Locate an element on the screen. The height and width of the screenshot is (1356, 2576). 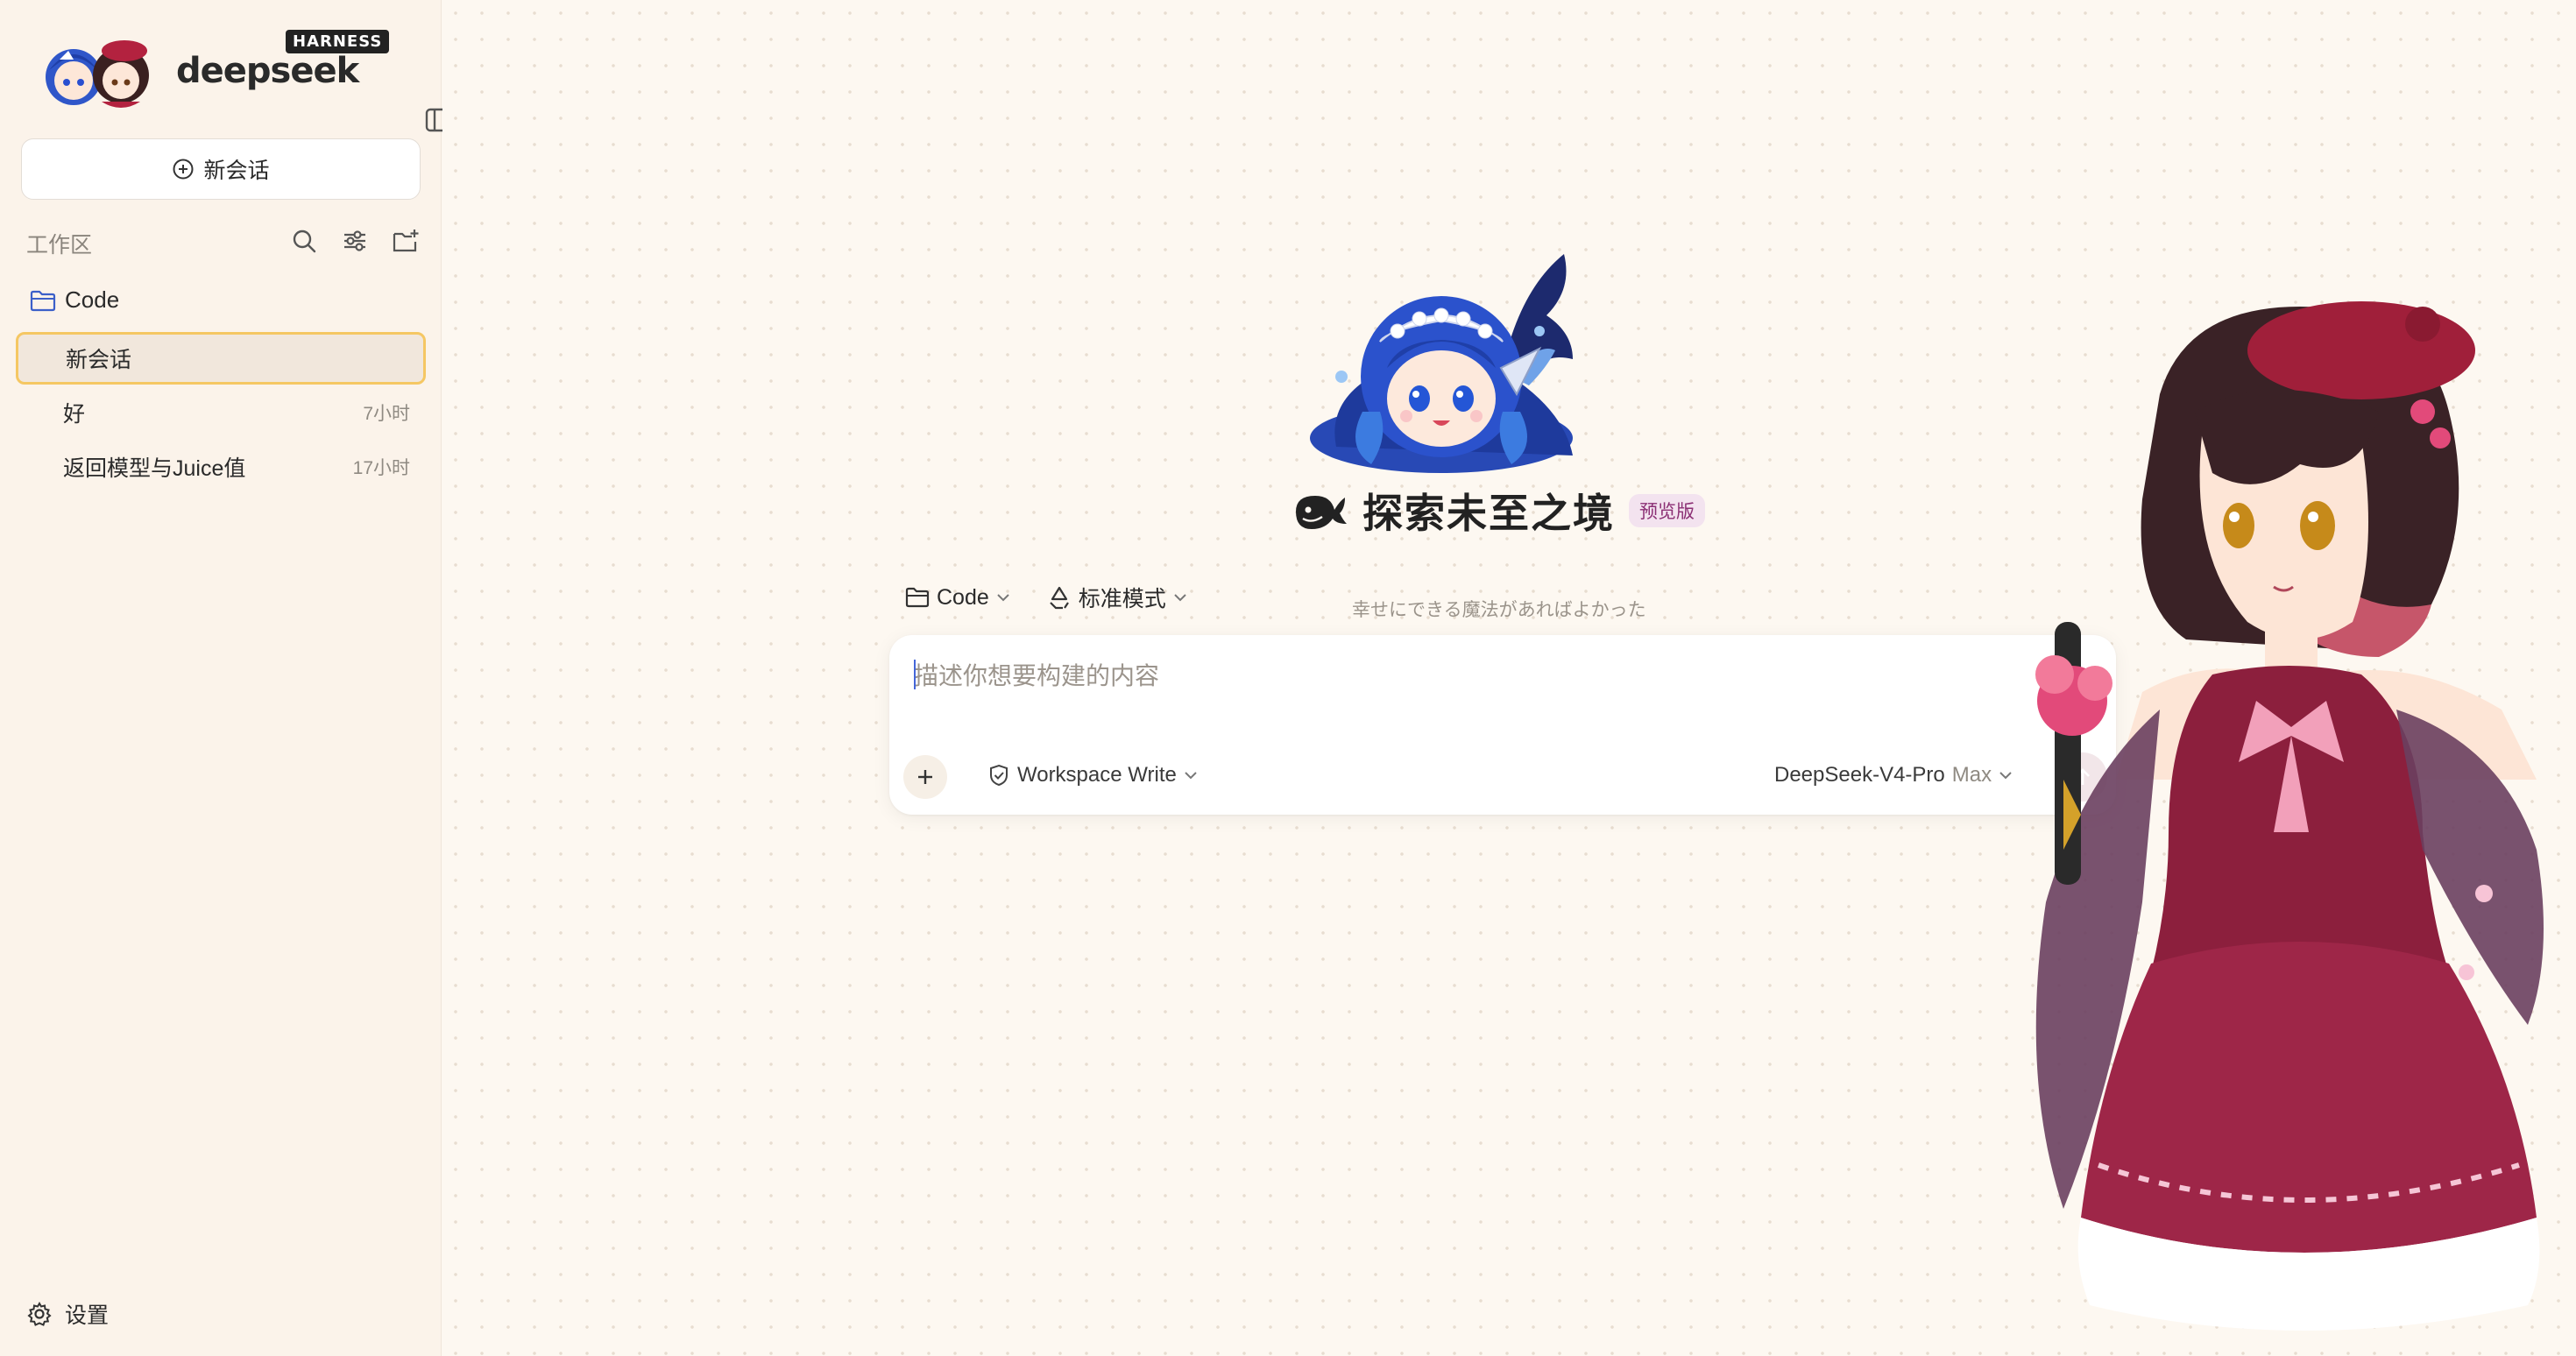
session-time: 7小时 is located at coordinates (386, 414).